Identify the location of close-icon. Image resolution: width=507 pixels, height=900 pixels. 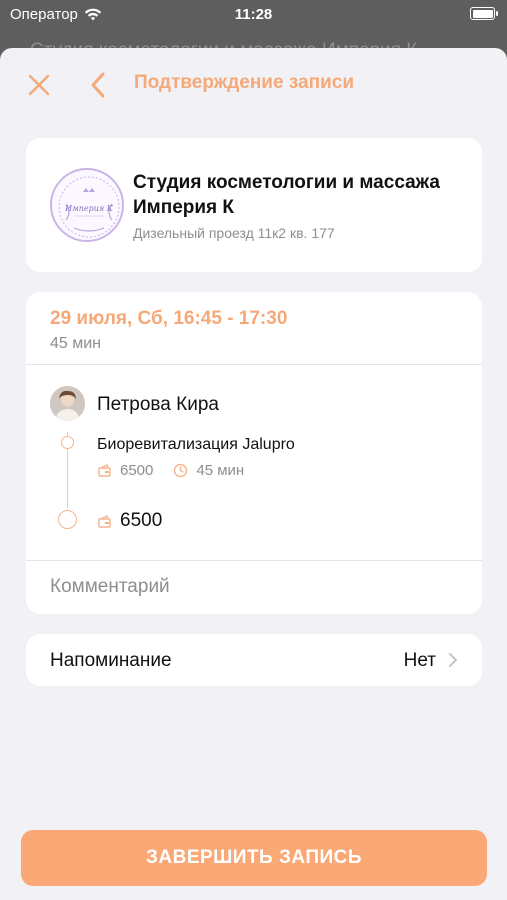
(39, 85).